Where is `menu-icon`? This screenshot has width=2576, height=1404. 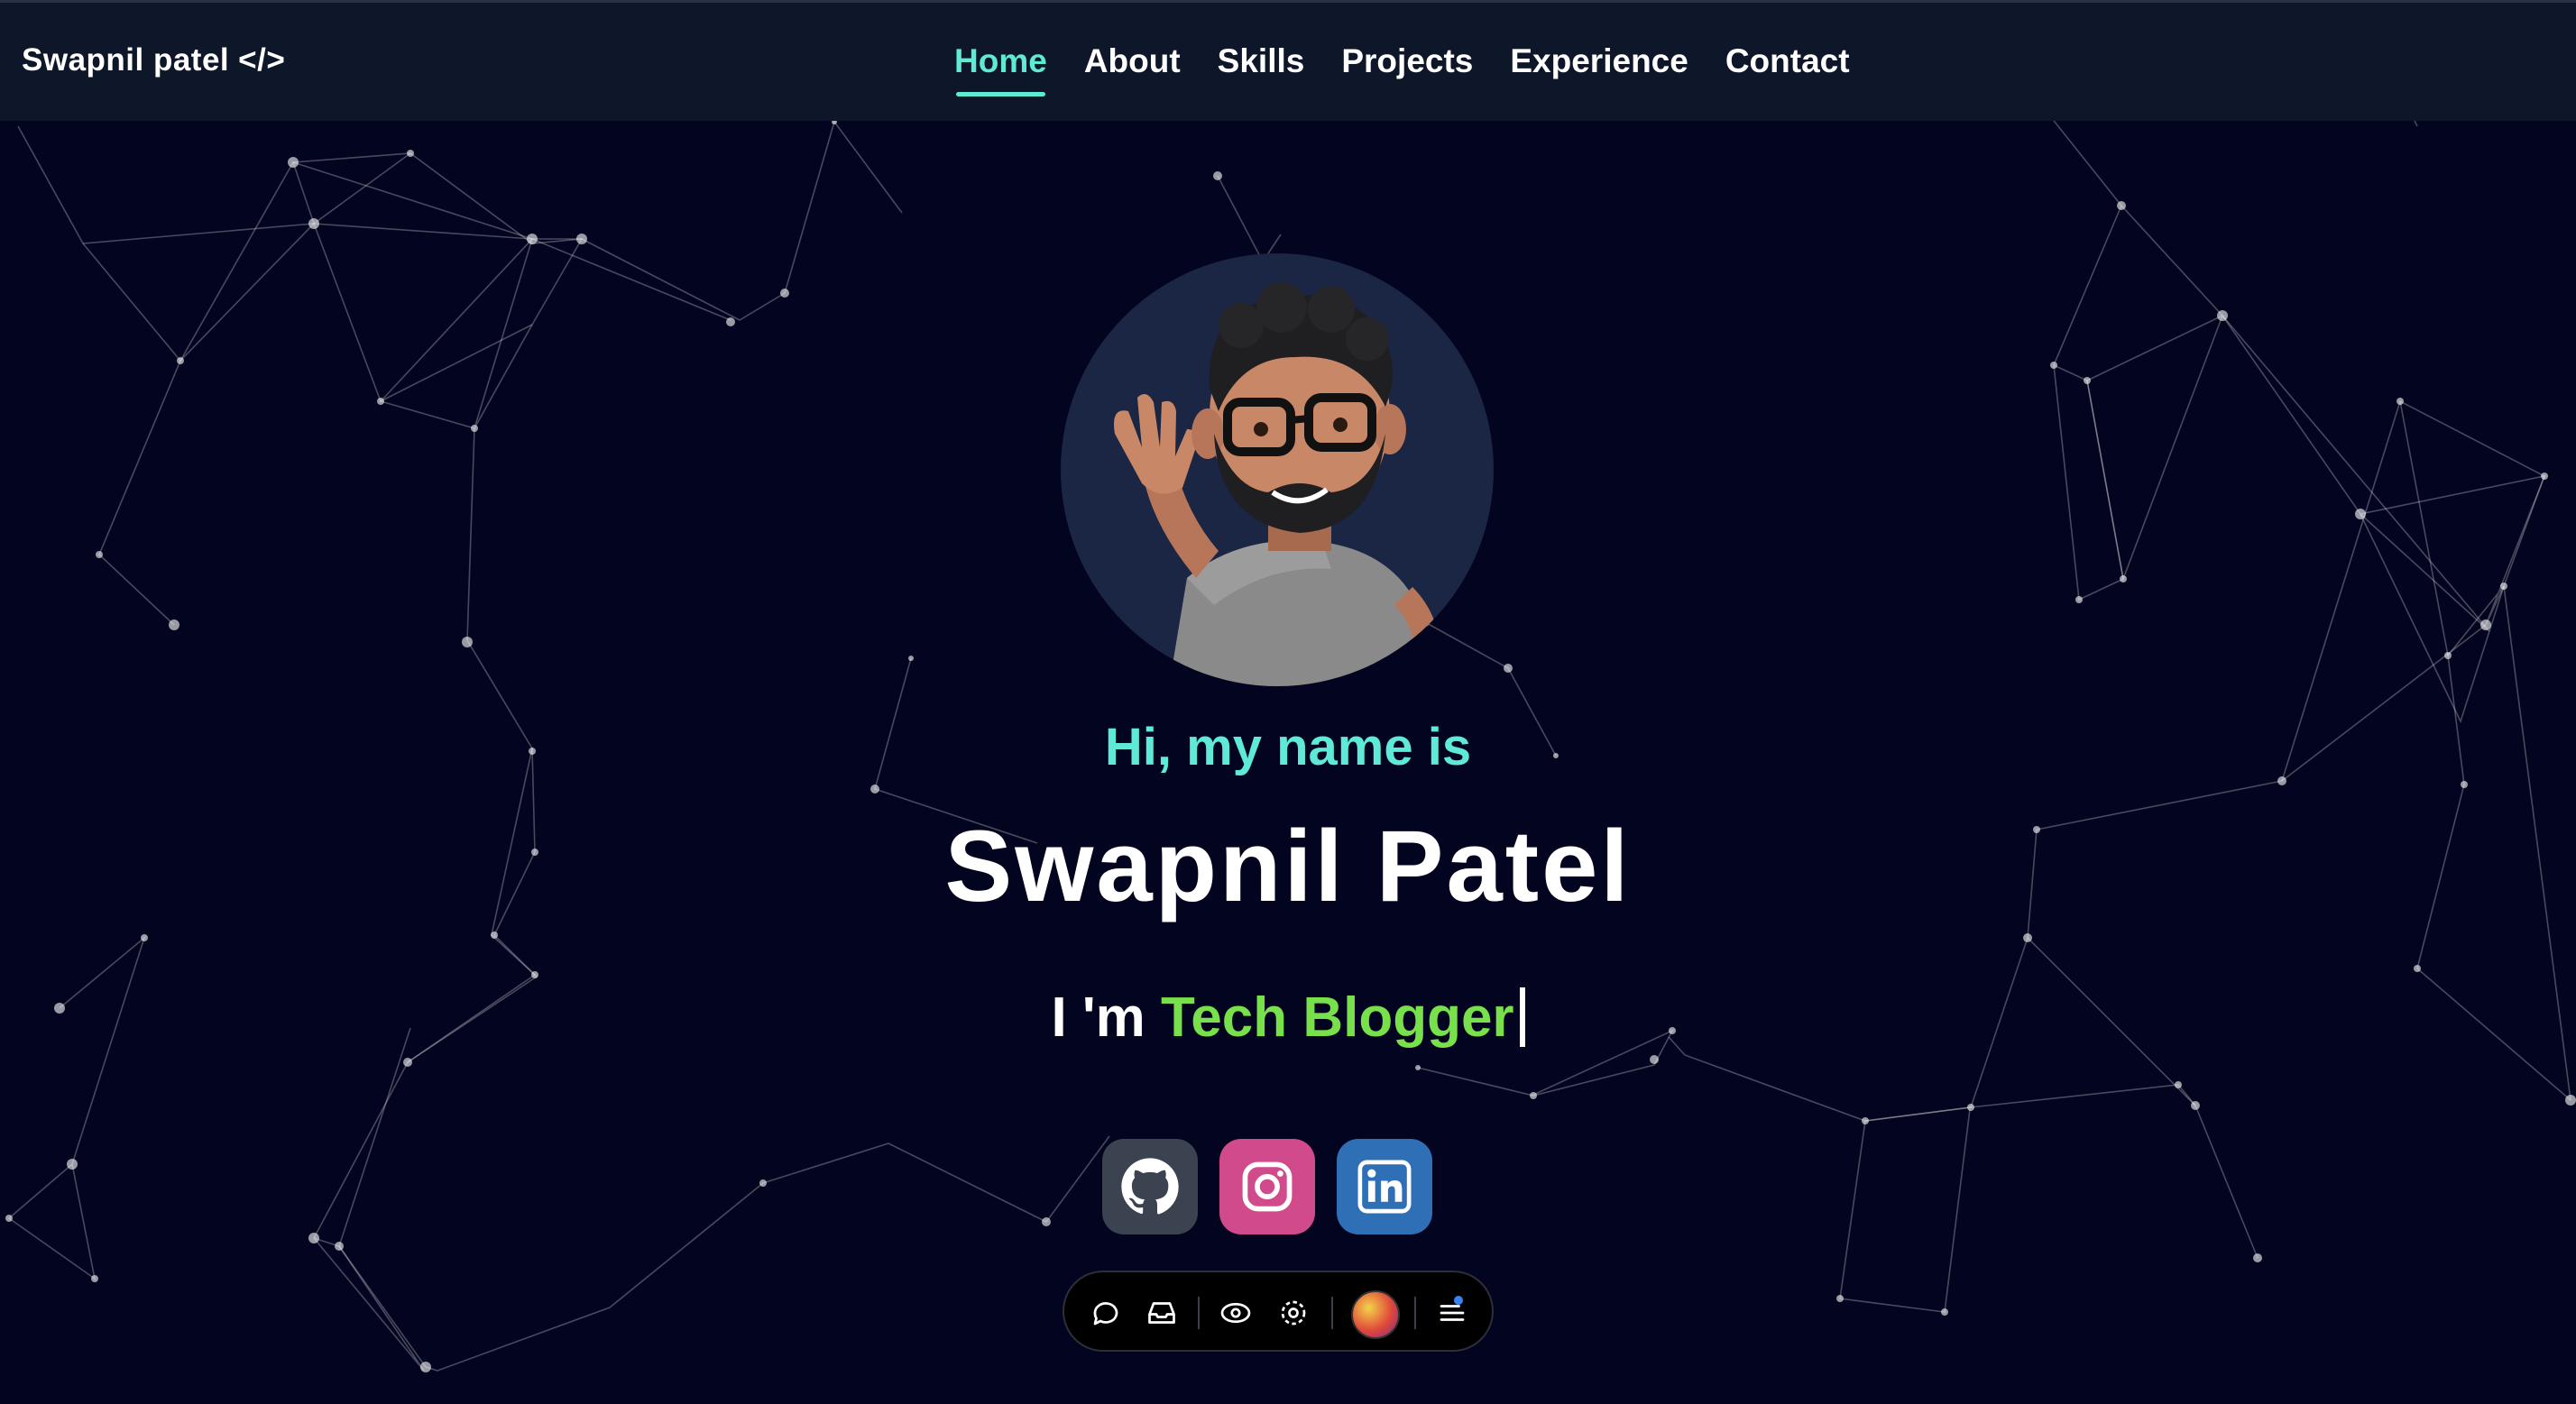
menu-icon is located at coordinates (1452, 1313).